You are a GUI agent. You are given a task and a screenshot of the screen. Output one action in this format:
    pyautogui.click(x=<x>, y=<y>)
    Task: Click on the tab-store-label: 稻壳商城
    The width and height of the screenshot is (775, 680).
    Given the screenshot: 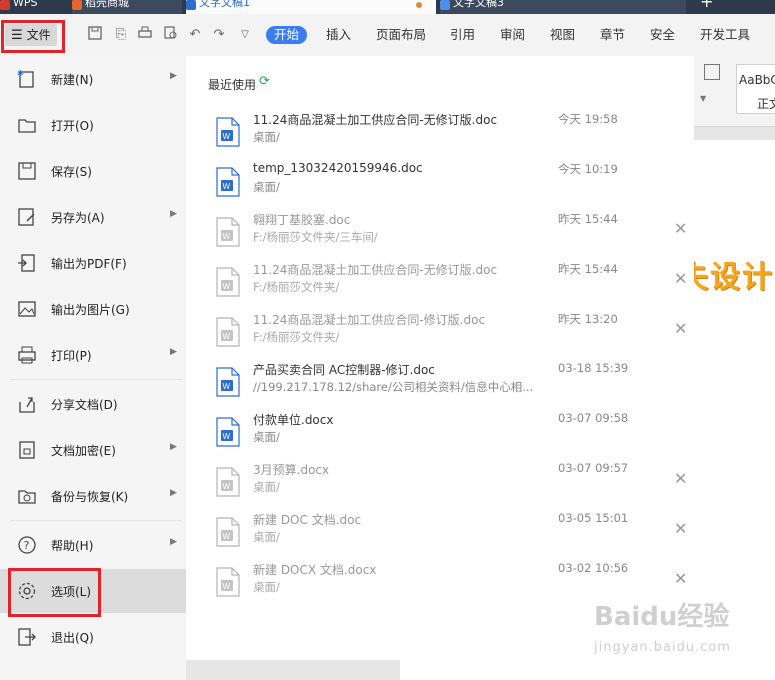 What is the action you would take?
    pyautogui.click(x=107, y=4)
    